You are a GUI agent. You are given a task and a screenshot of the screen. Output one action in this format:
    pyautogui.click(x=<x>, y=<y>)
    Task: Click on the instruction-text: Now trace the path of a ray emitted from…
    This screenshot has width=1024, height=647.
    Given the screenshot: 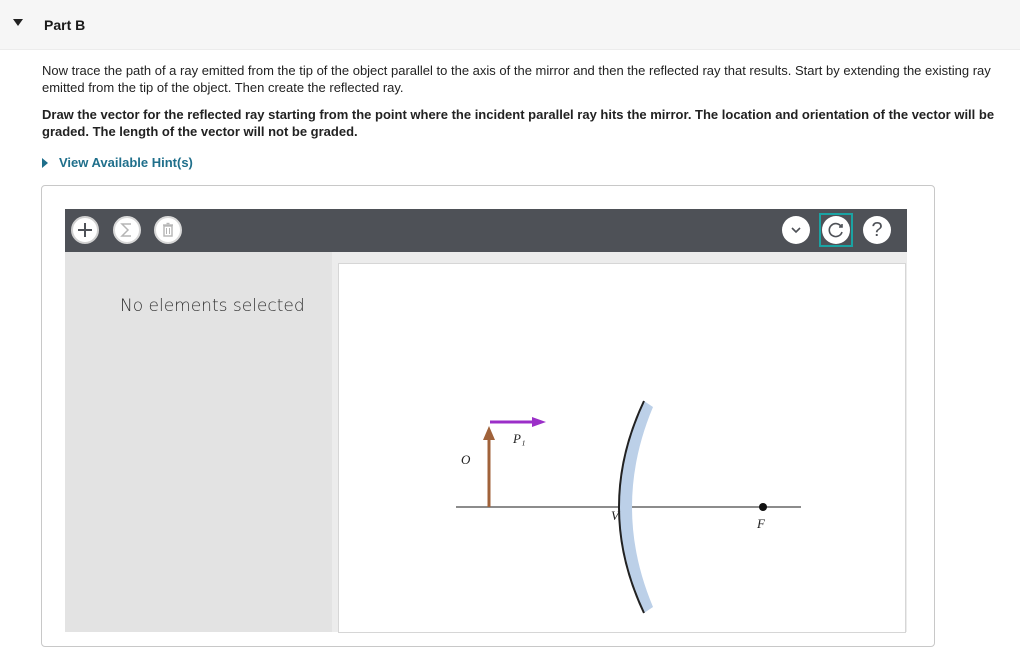 What is the action you would take?
    pyautogui.click(x=516, y=79)
    